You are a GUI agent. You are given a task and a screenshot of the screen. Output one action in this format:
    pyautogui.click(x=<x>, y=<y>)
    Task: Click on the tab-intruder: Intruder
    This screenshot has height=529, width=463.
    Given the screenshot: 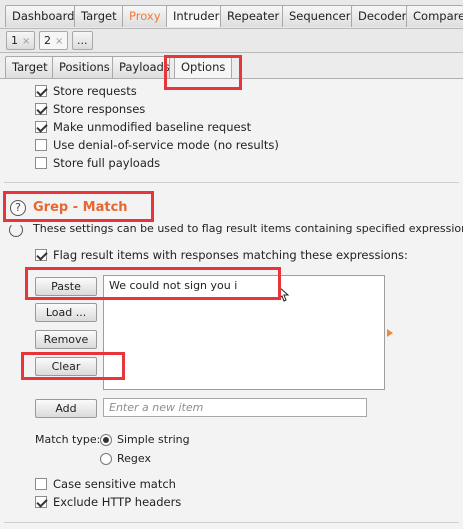 What is the action you would take?
    pyautogui.click(x=196, y=16)
    